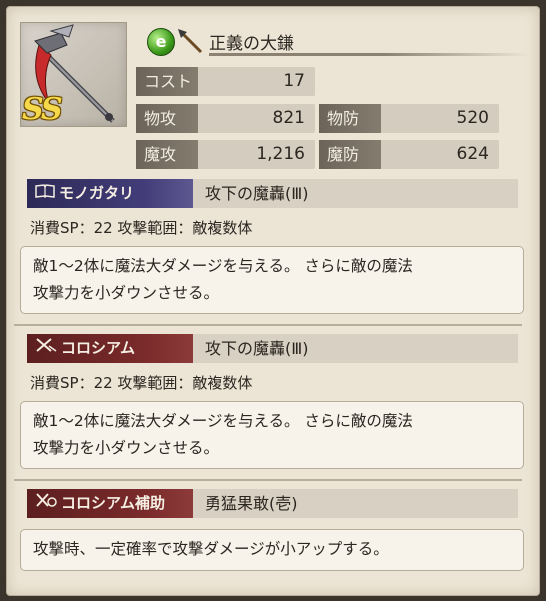  What do you see at coordinates (42, 109) in the screenshot?
I see `rarity-badge: SS` at bounding box center [42, 109].